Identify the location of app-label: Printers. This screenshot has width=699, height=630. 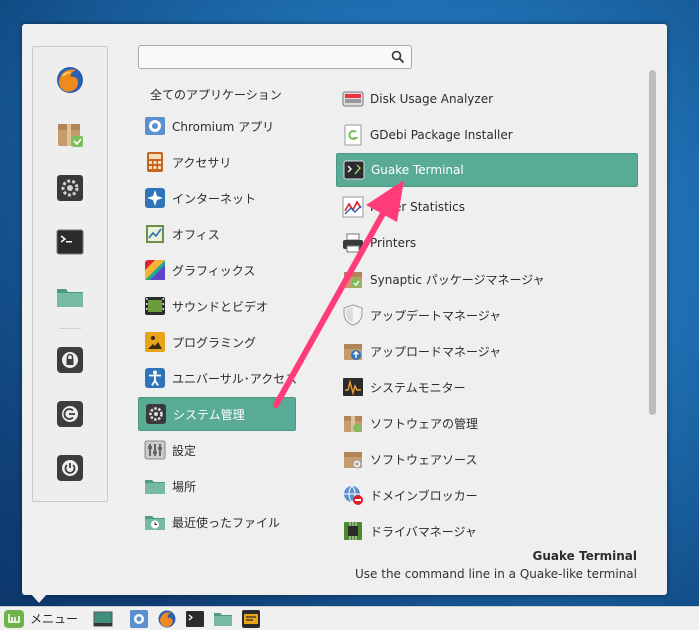
(393, 243).